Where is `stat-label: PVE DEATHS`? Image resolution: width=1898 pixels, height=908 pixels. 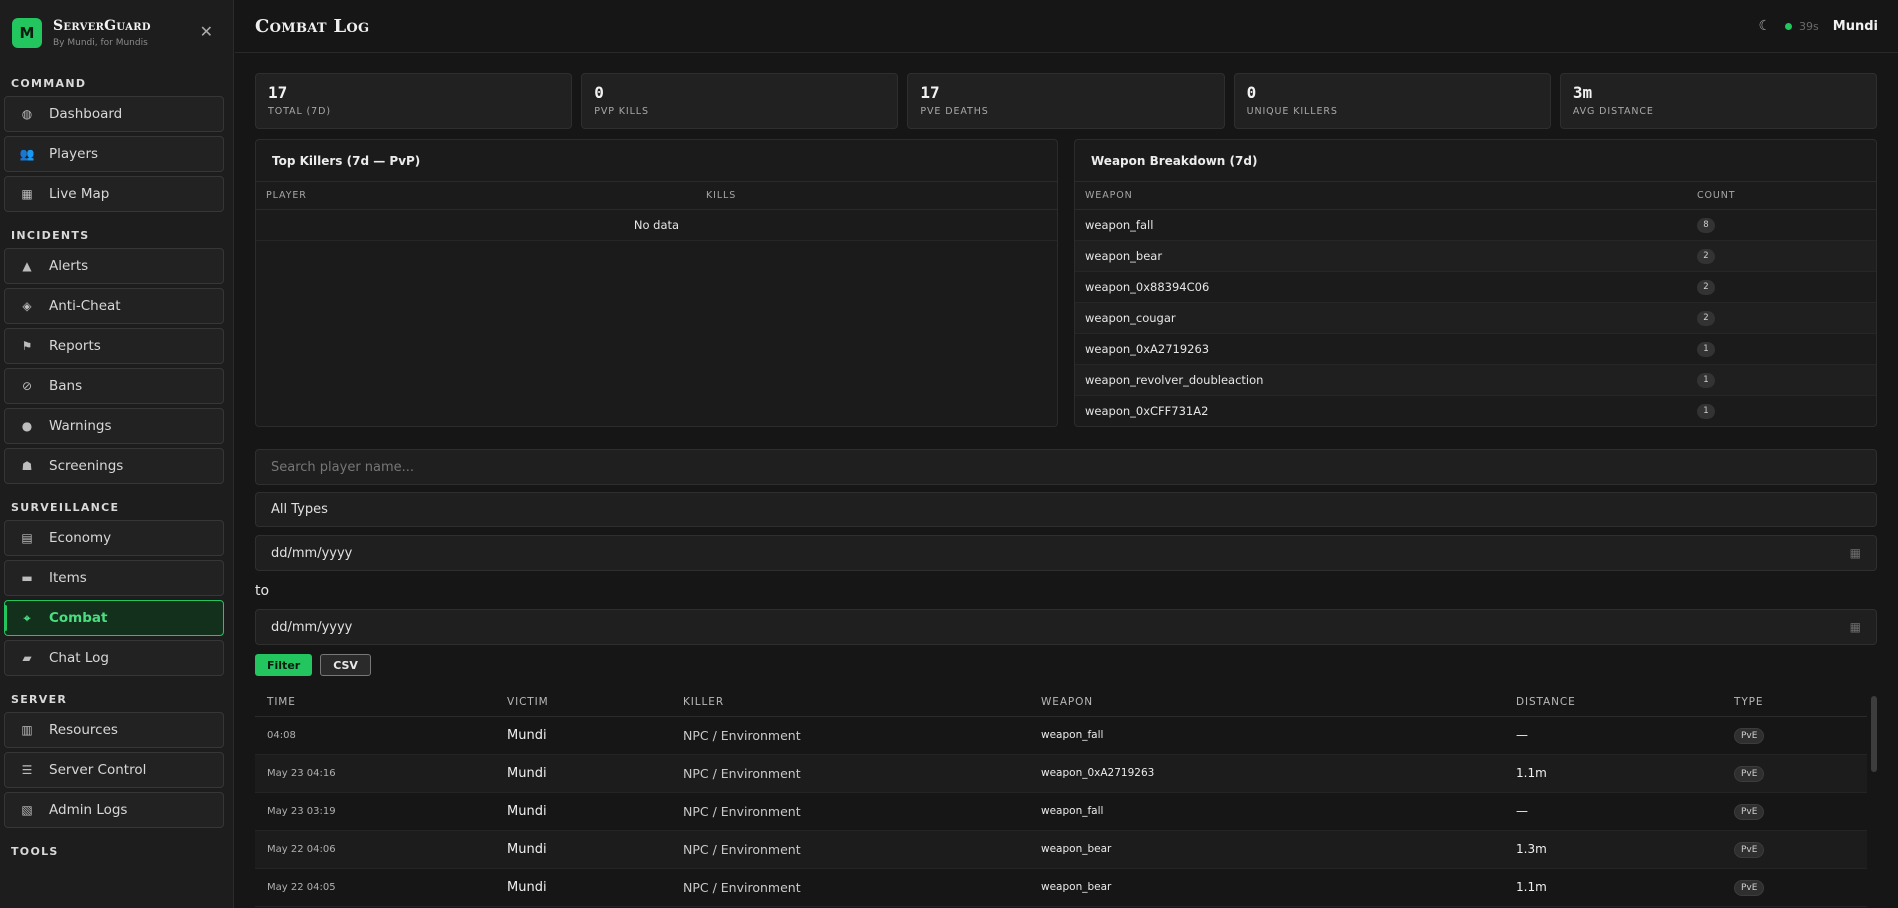
stat-label: PVE DEATHS is located at coordinates (954, 111).